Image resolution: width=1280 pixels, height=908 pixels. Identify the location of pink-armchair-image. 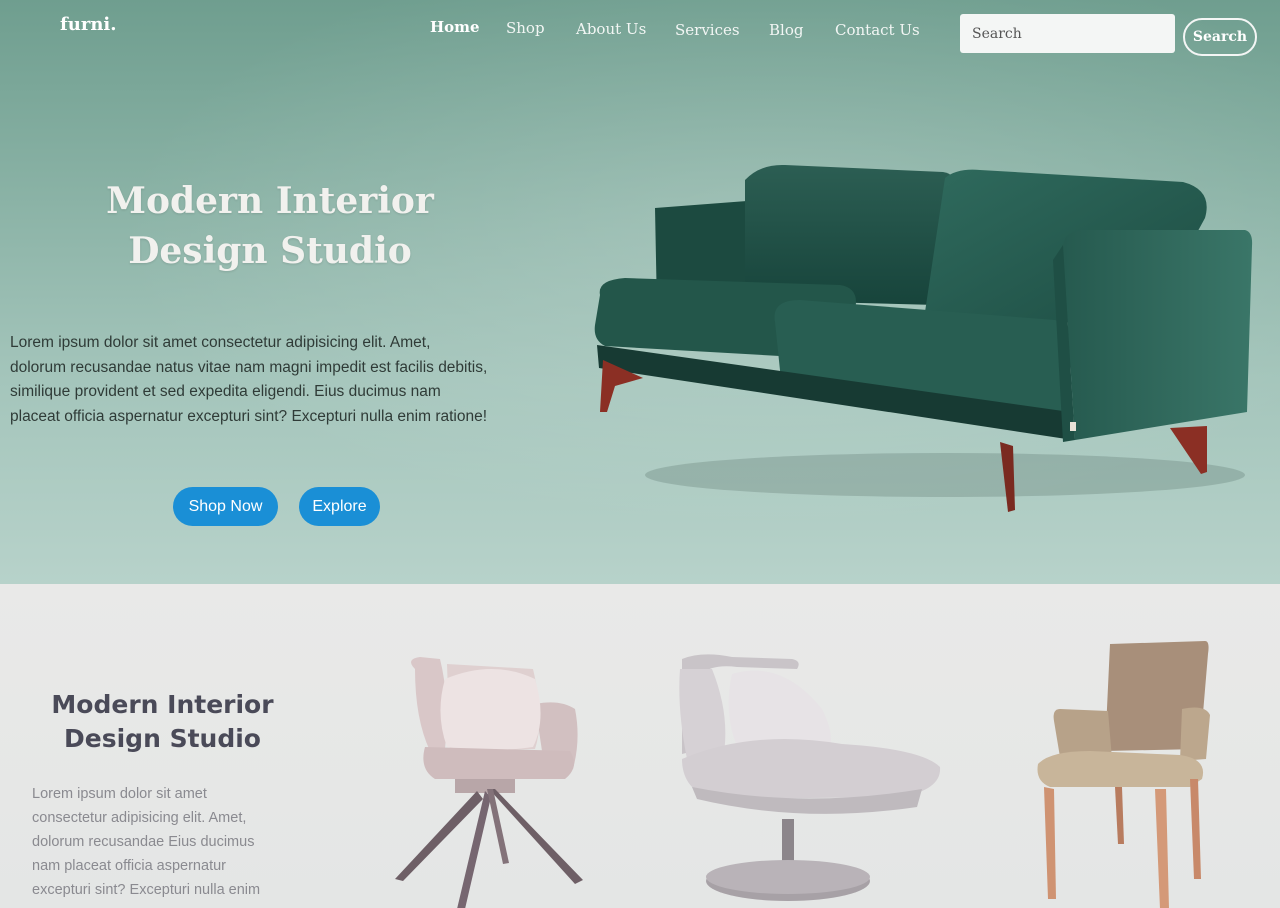
(490, 773).